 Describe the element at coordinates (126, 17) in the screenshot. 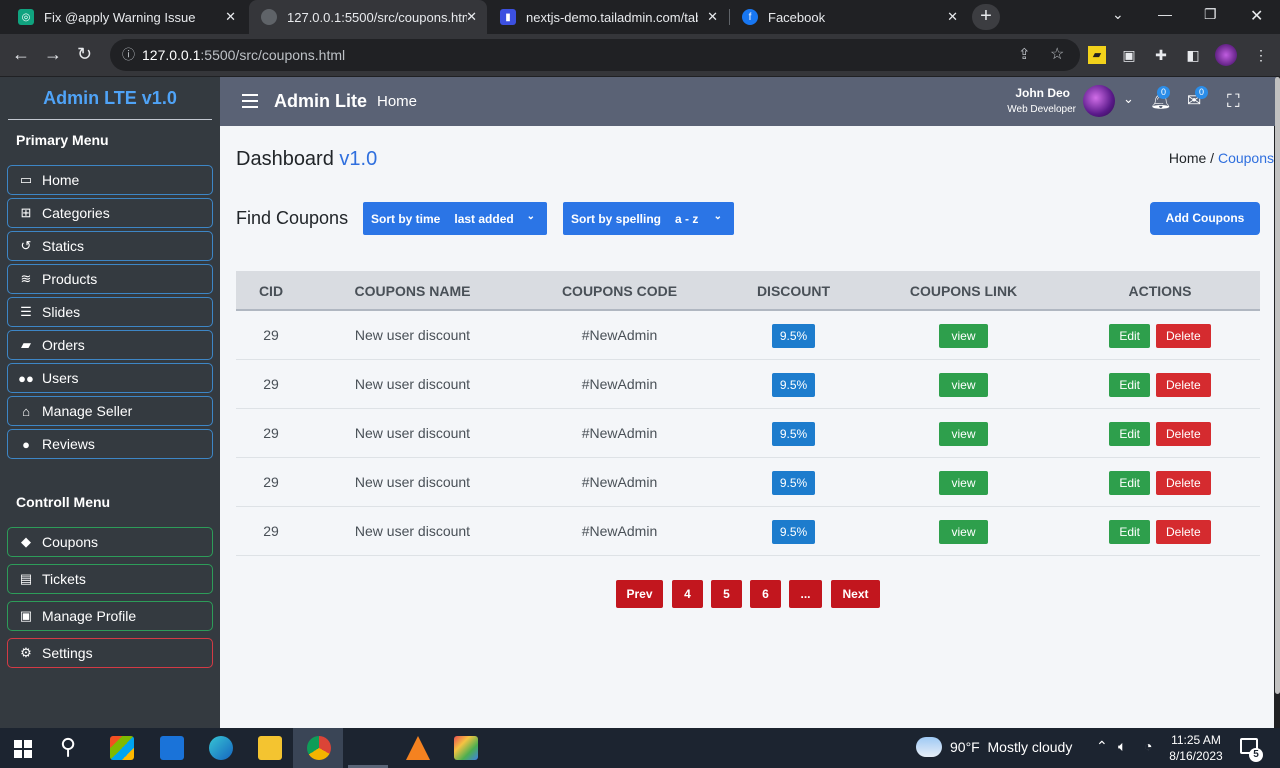

I see `browser-tab: ◎ Fix @apply Warning Issue ✕` at that location.